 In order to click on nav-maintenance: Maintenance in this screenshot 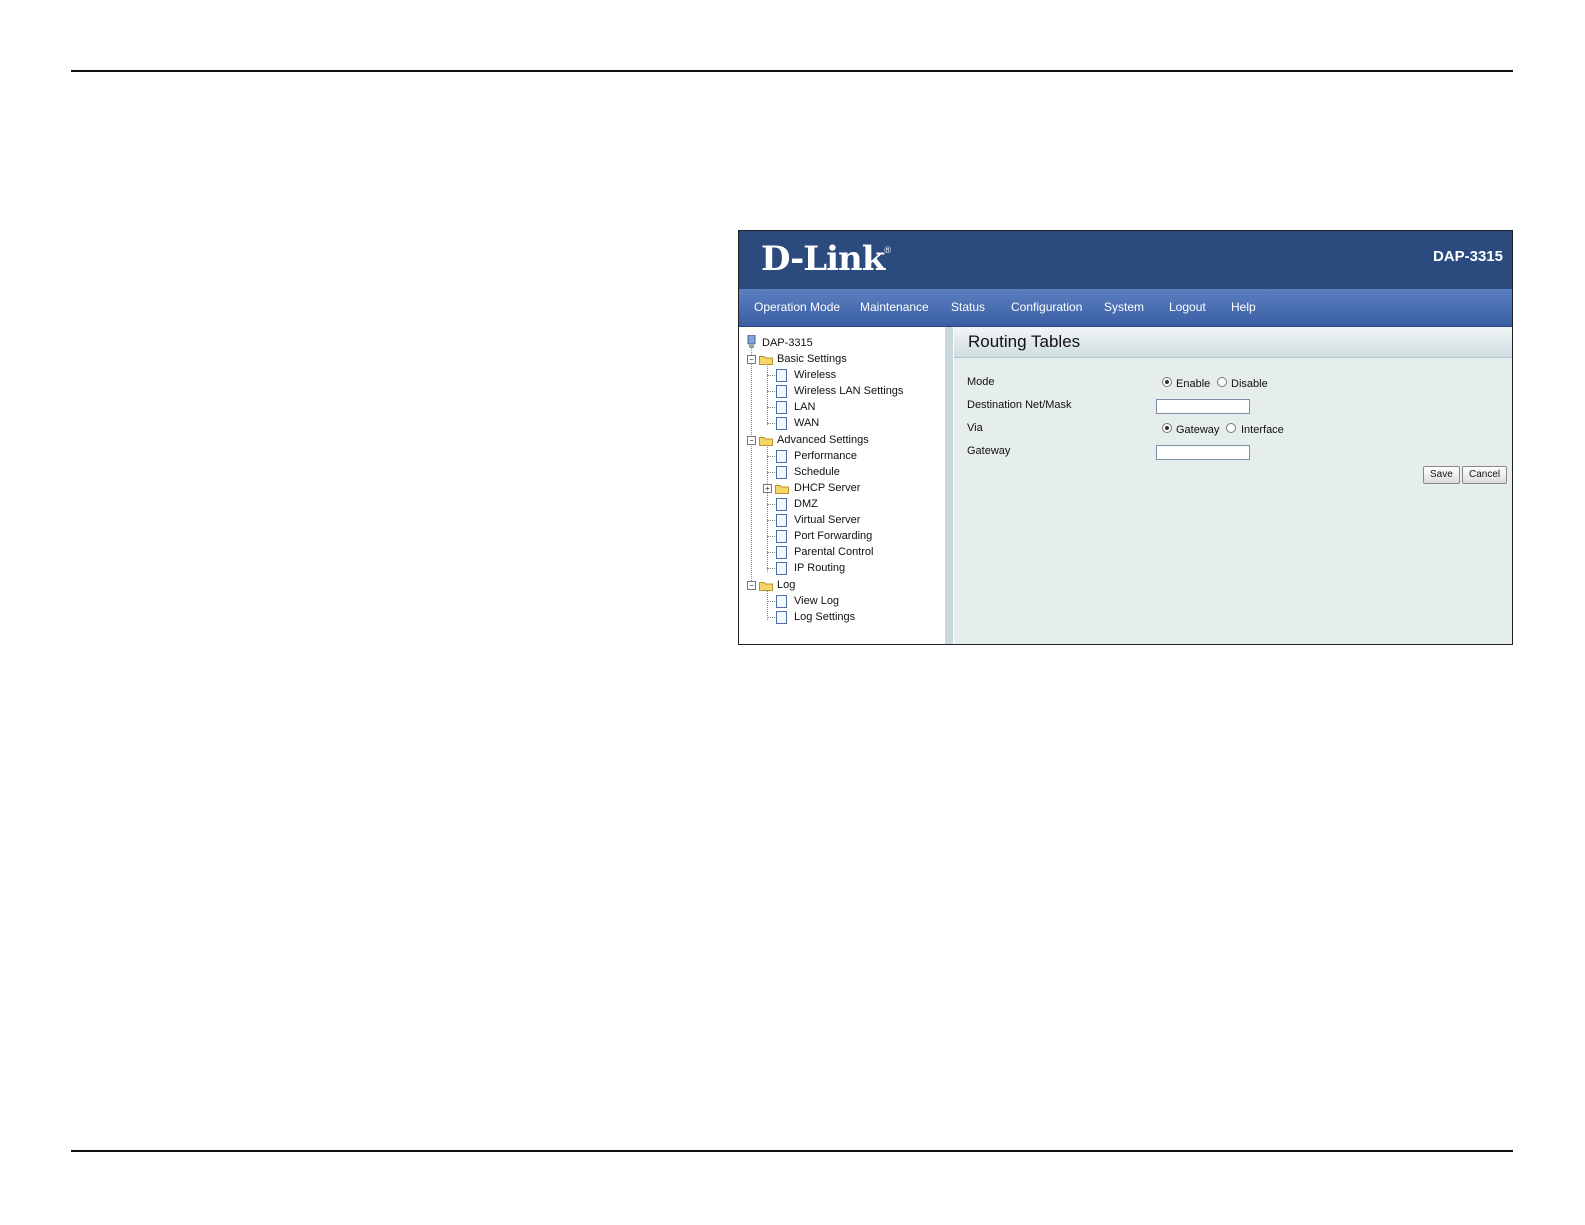, I will do `click(894, 307)`.